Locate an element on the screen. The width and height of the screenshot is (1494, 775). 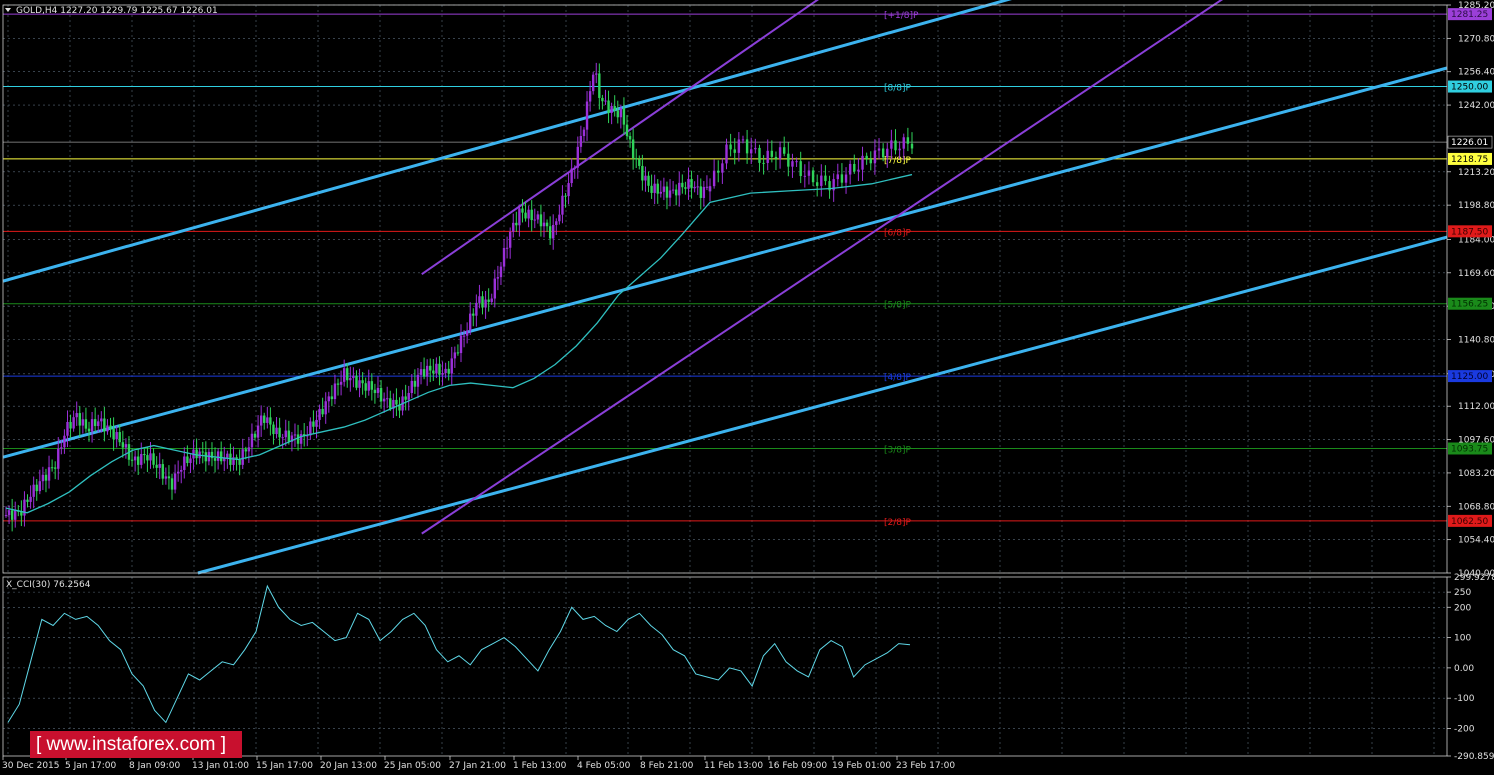
murrey-level-label: [8/8]P is located at coordinates (898, 89).